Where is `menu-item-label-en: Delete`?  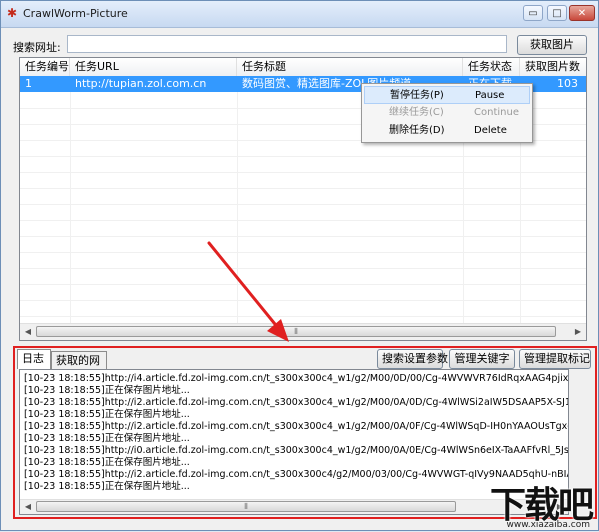
menu-item-label-en: Delete is located at coordinates (490, 130).